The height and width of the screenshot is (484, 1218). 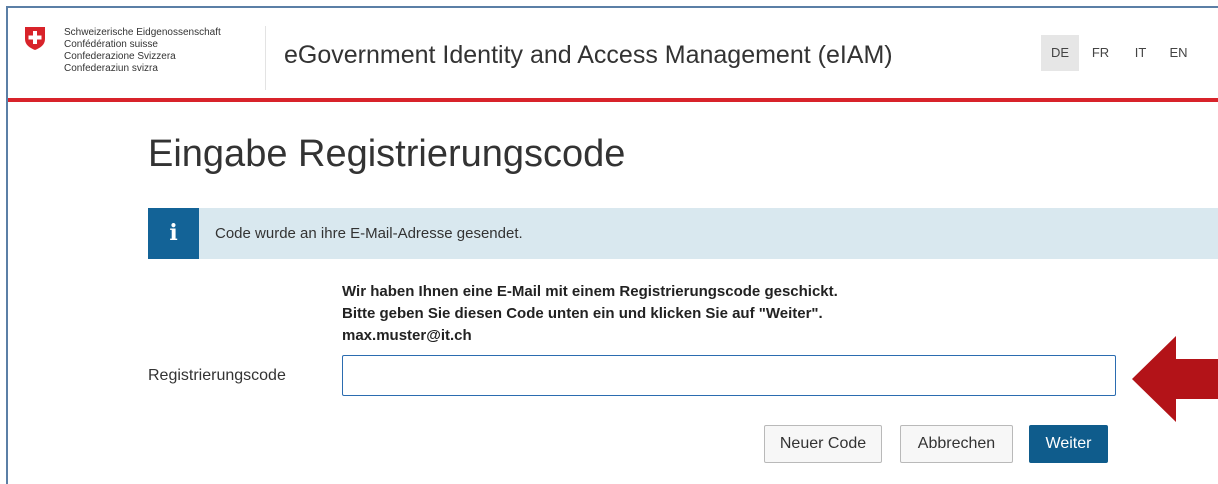 I want to click on next-button: Weiter, so click(x=1068, y=444).